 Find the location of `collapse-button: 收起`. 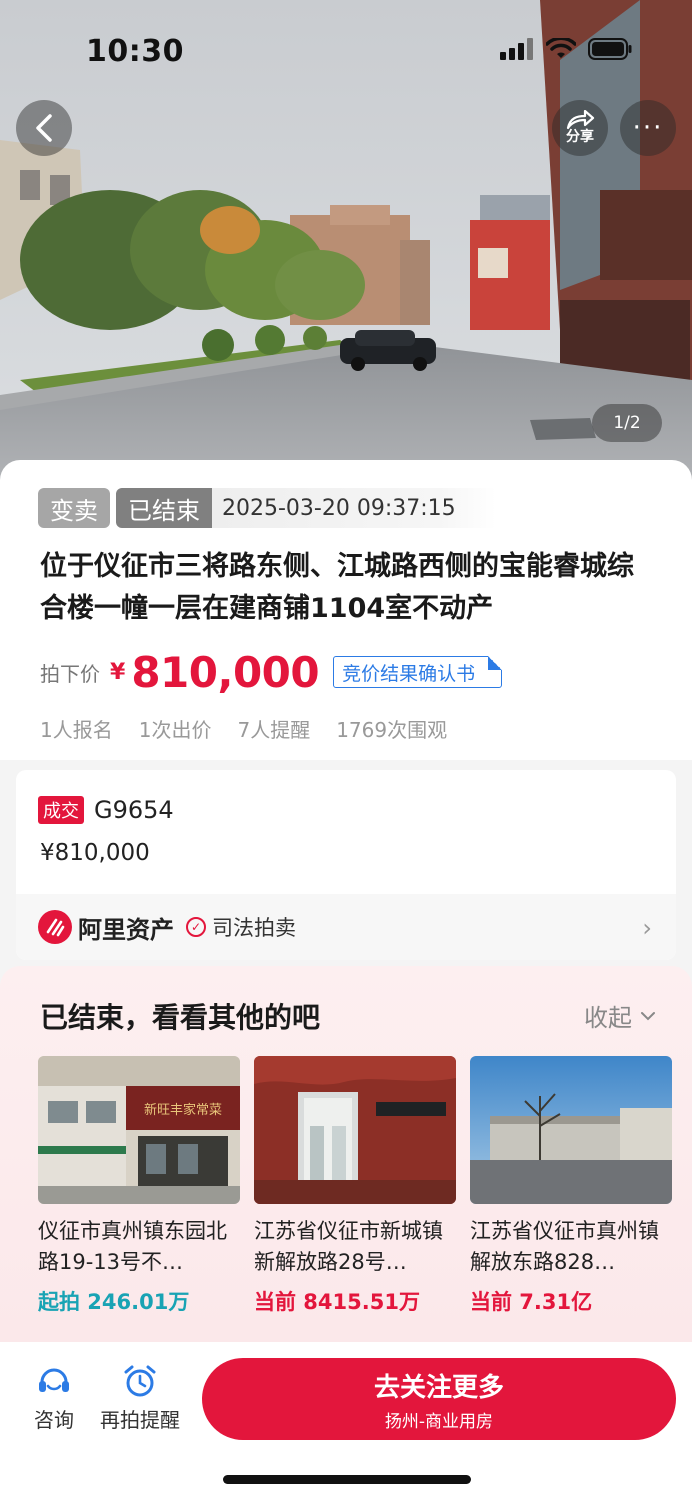

collapse-button: 收起 is located at coordinates (620, 1015).